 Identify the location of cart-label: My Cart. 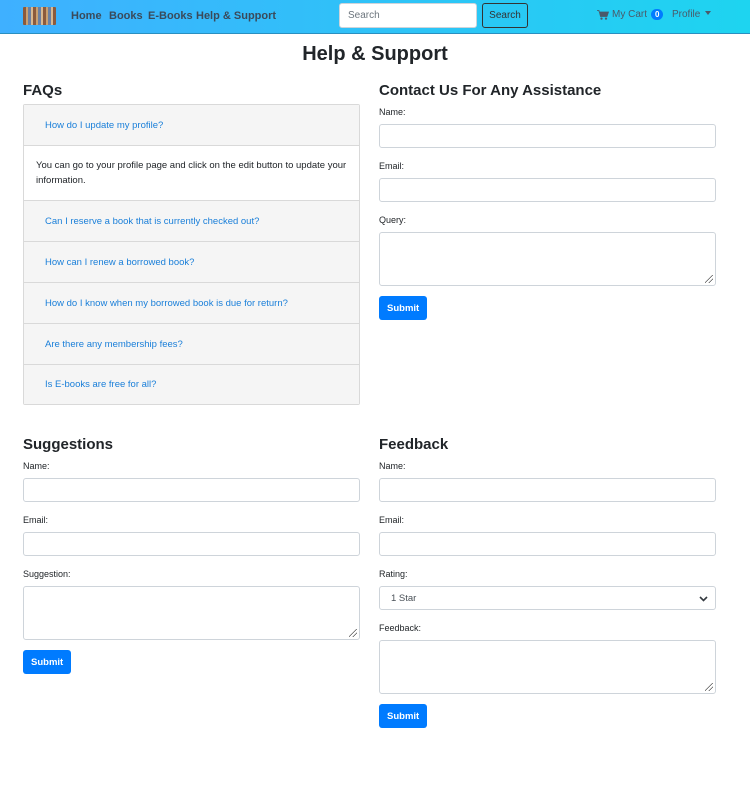
(629, 14).